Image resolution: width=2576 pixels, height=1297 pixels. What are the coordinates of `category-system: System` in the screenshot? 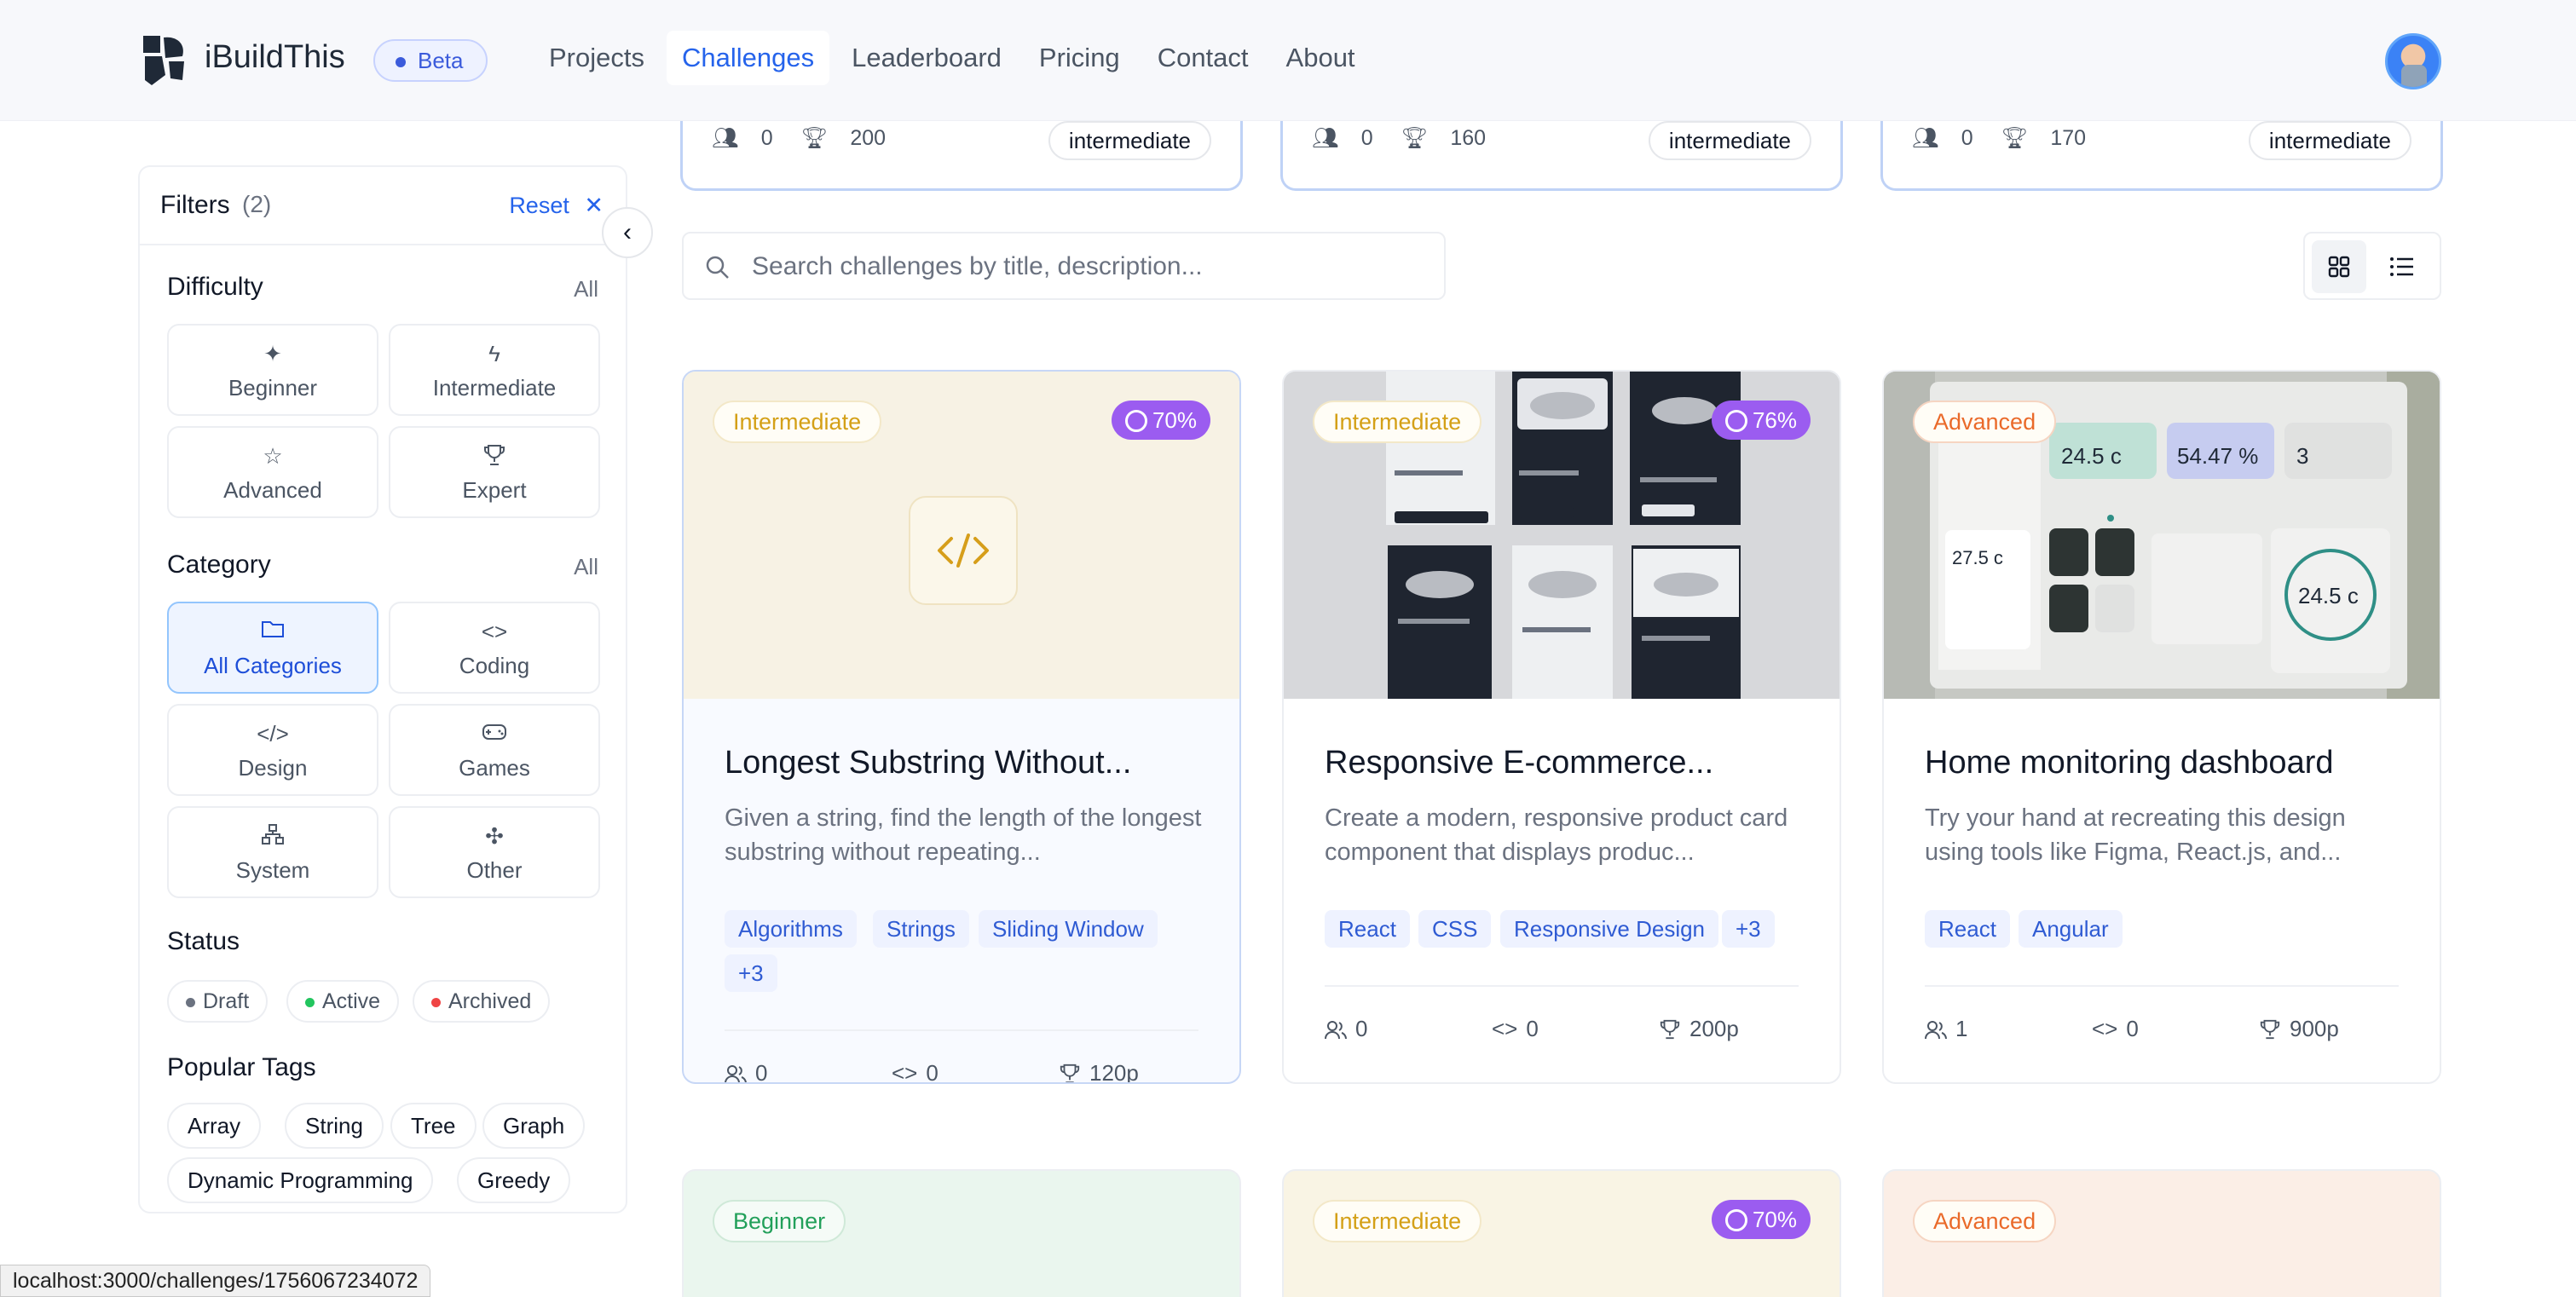 It's located at (272, 852).